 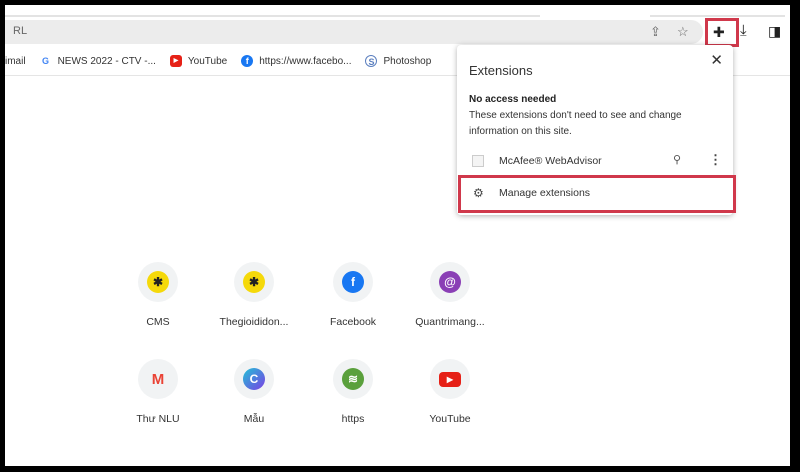 What do you see at coordinates (655, 32) in the screenshot?
I see `share-icon: ⇪` at bounding box center [655, 32].